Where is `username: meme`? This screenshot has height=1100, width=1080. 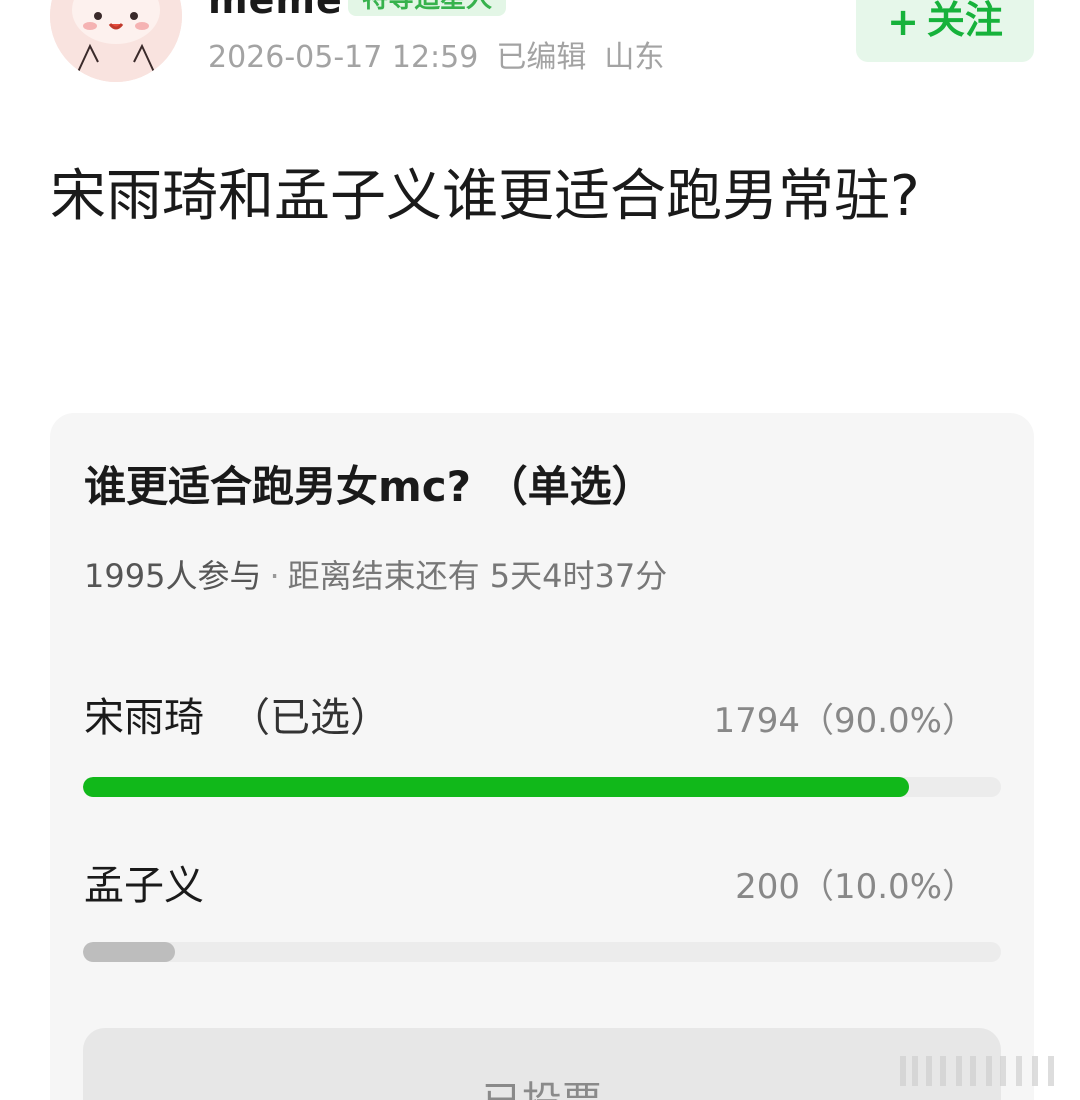
username: meme is located at coordinates (275, 11).